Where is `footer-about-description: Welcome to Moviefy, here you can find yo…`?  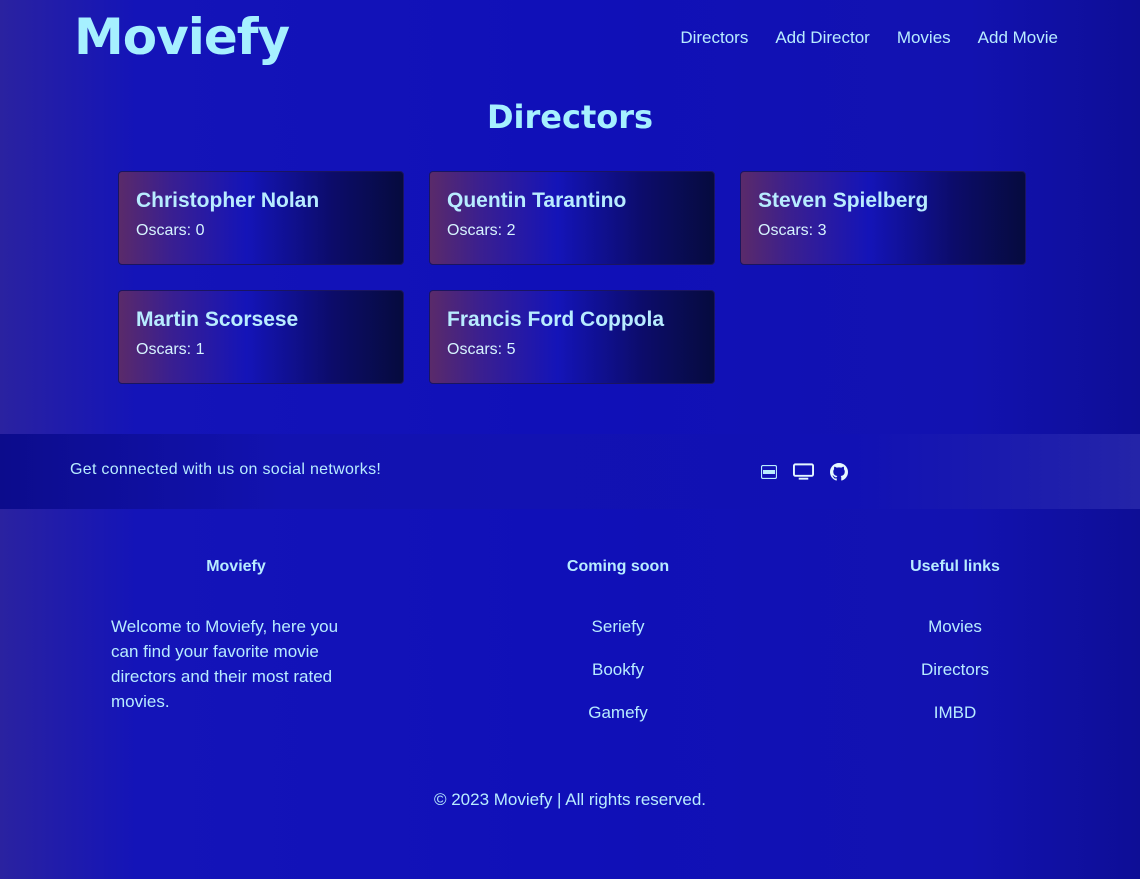
footer-about-description: Welcome to Moviefy, here you can find yo… is located at coordinates (225, 664).